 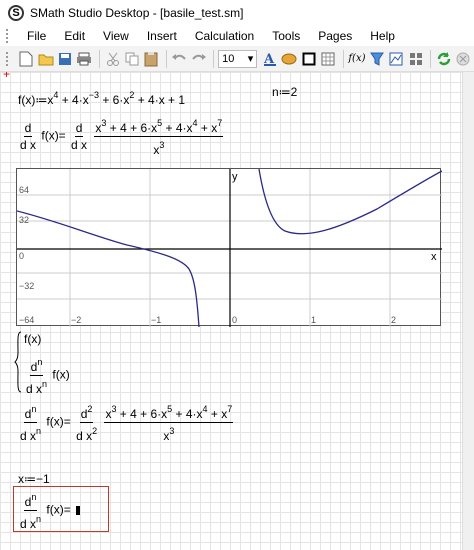 I want to click on function-icon: f(x), so click(x=356, y=59).